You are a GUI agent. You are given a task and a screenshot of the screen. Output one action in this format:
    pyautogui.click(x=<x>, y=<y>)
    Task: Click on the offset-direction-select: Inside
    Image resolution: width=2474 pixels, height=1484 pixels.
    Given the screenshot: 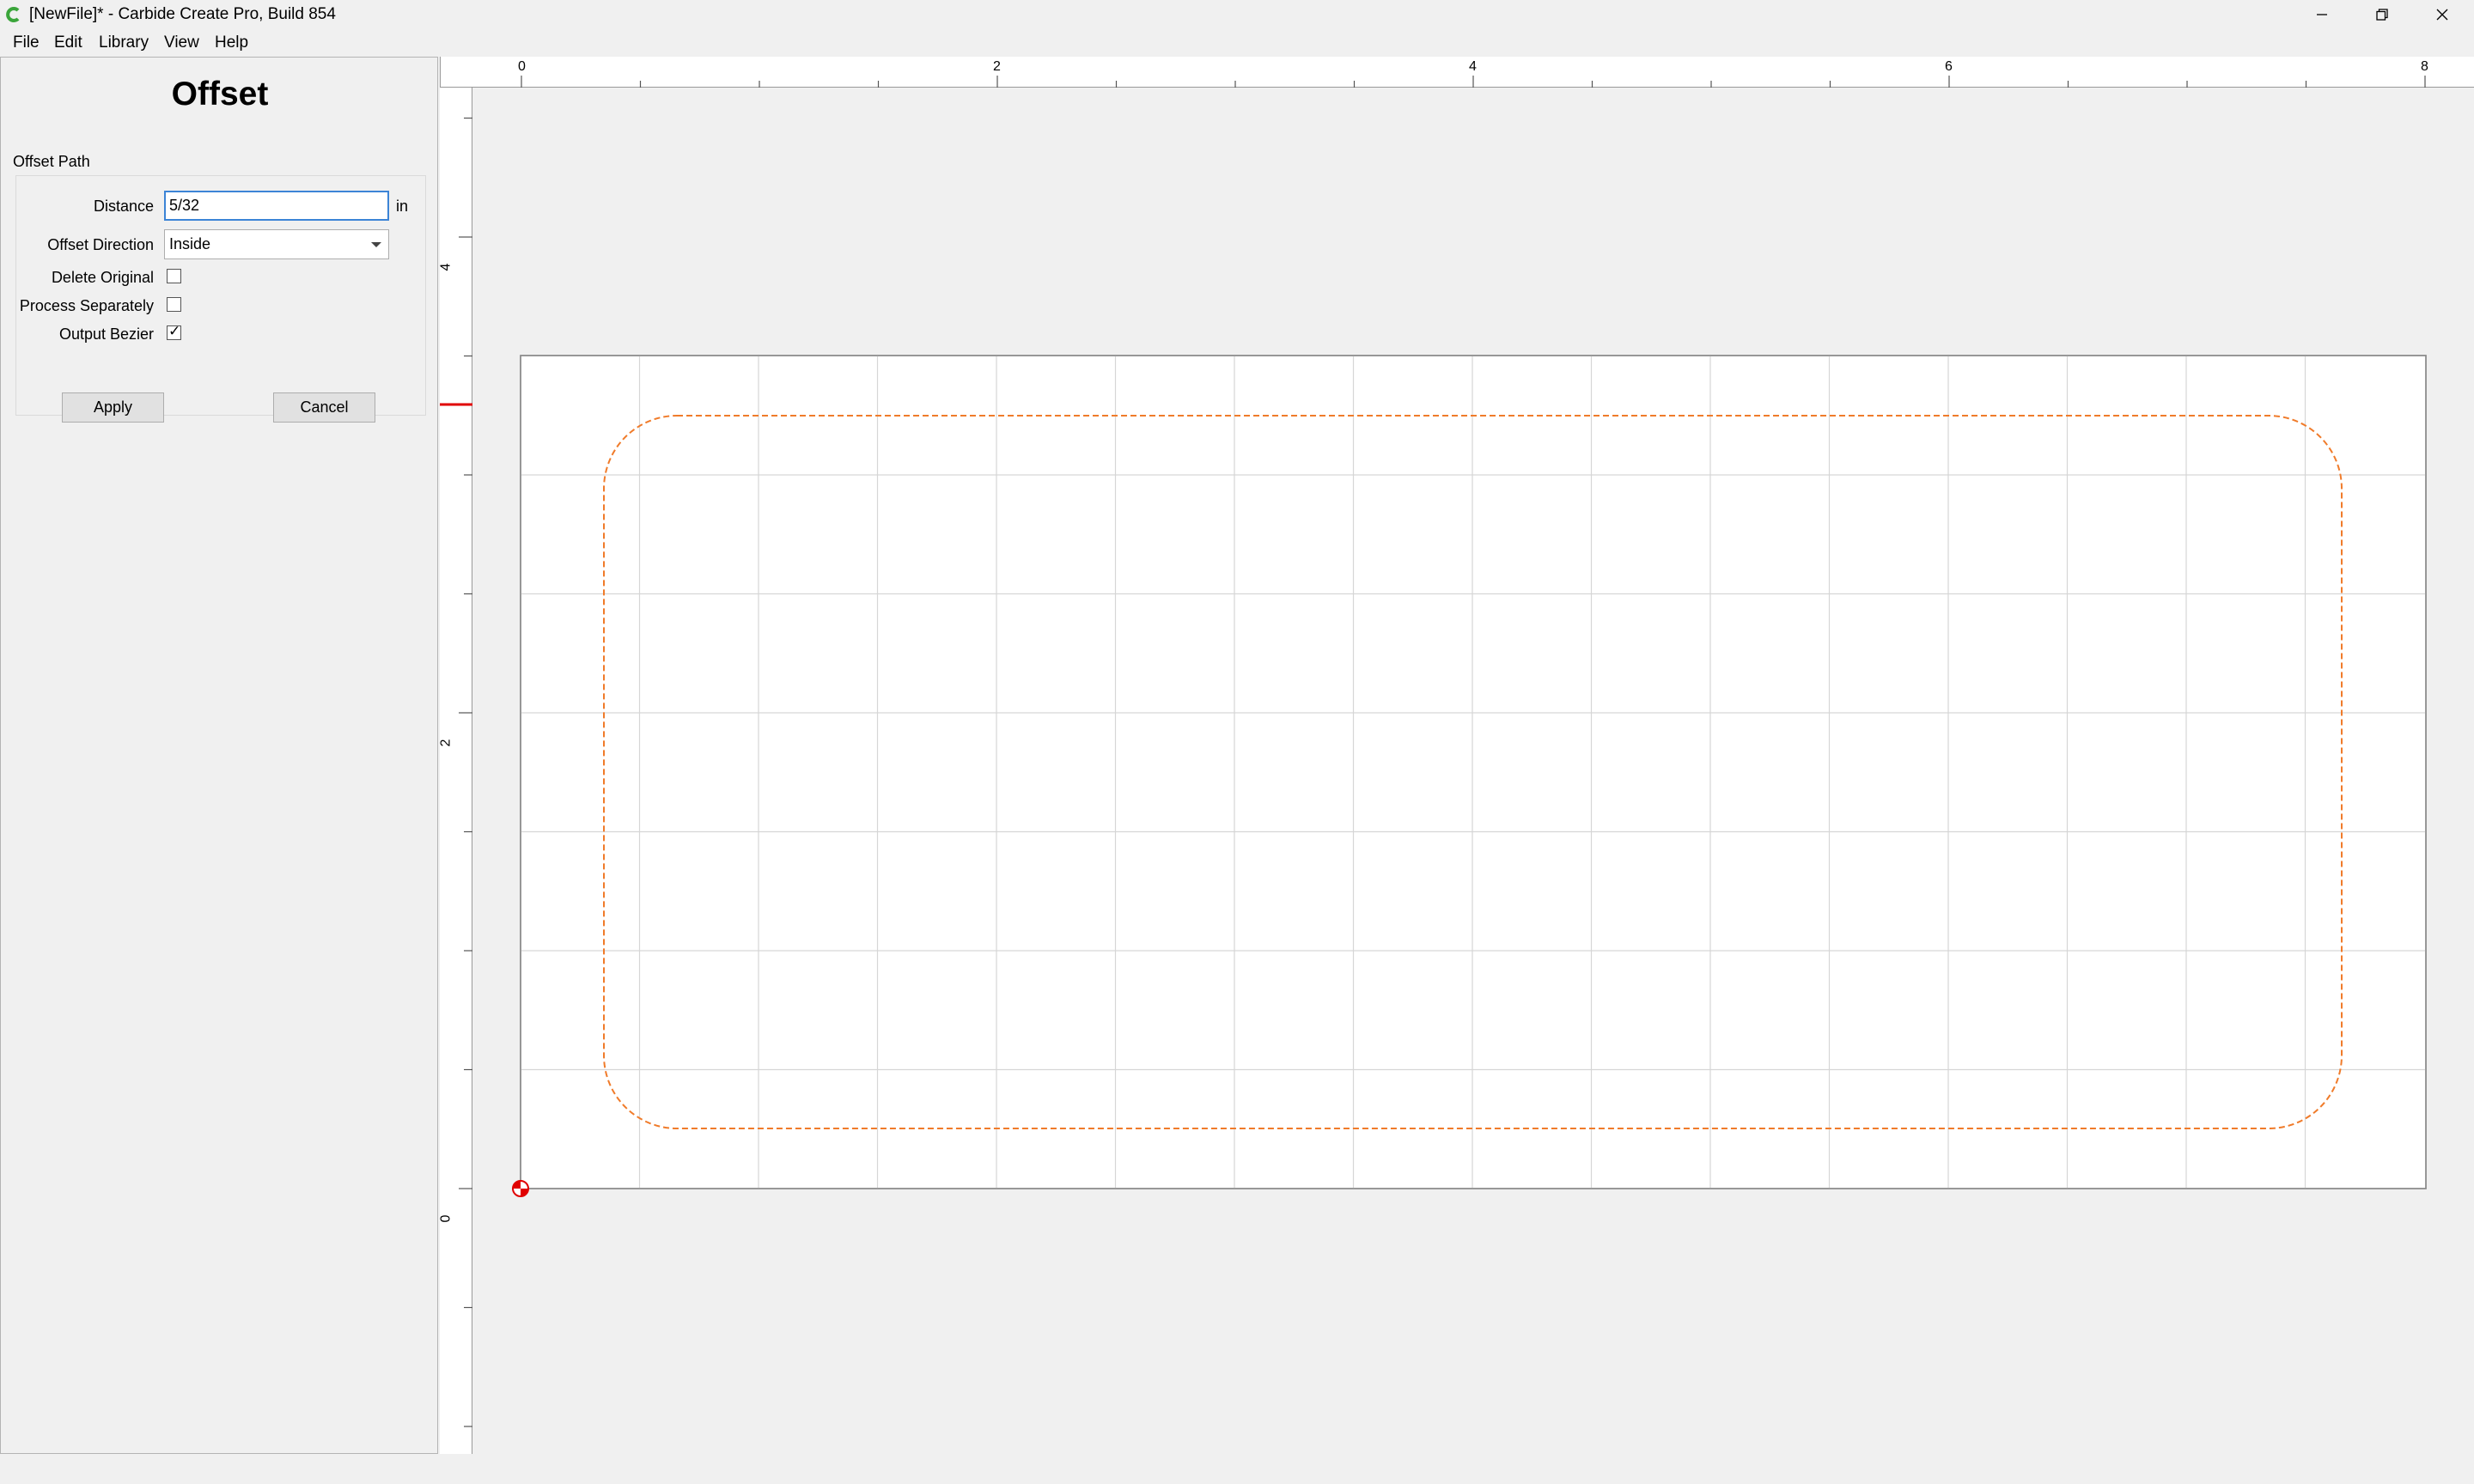 What is the action you would take?
    pyautogui.click(x=276, y=244)
    